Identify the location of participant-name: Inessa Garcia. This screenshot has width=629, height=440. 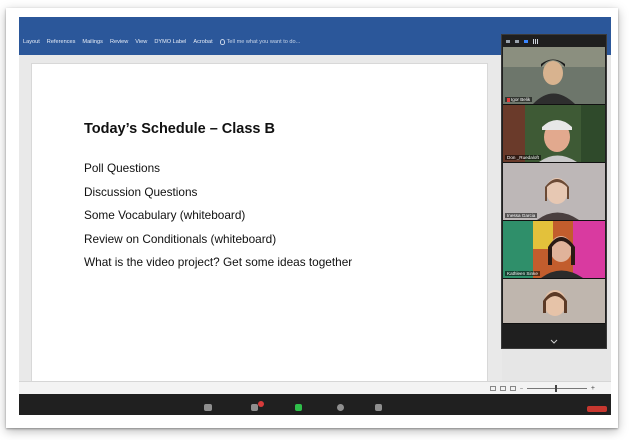
(521, 215).